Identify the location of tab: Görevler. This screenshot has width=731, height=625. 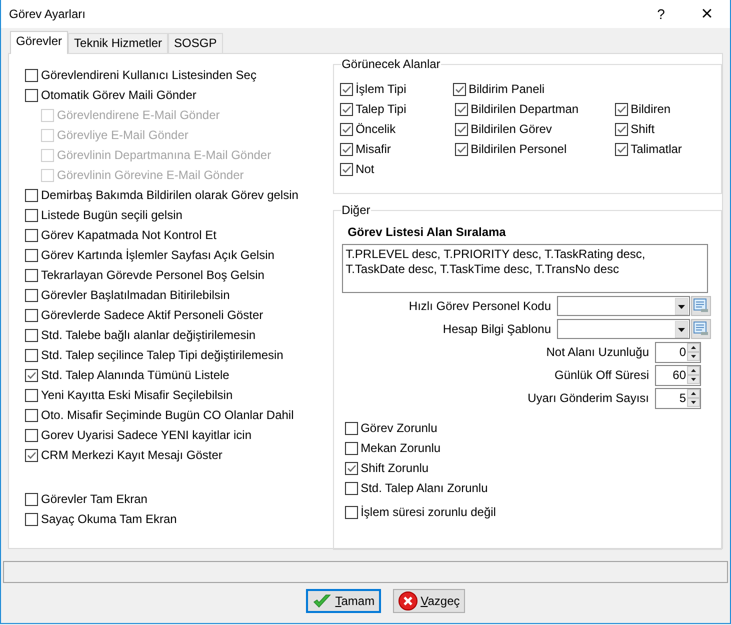
(39, 42).